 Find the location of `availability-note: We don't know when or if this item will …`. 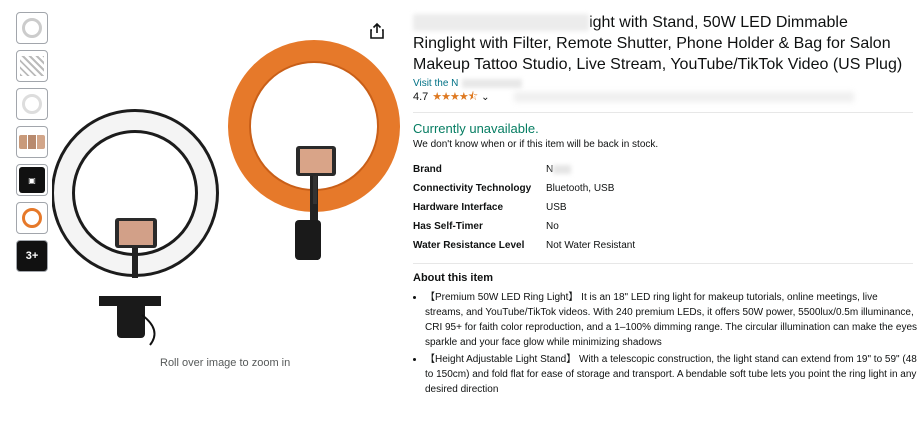

availability-note: We don't know when or if this item will … is located at coordinates (536, 144).